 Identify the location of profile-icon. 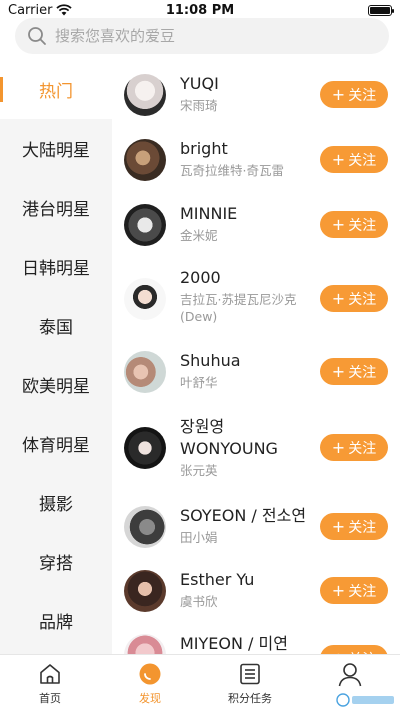
(350, 675).